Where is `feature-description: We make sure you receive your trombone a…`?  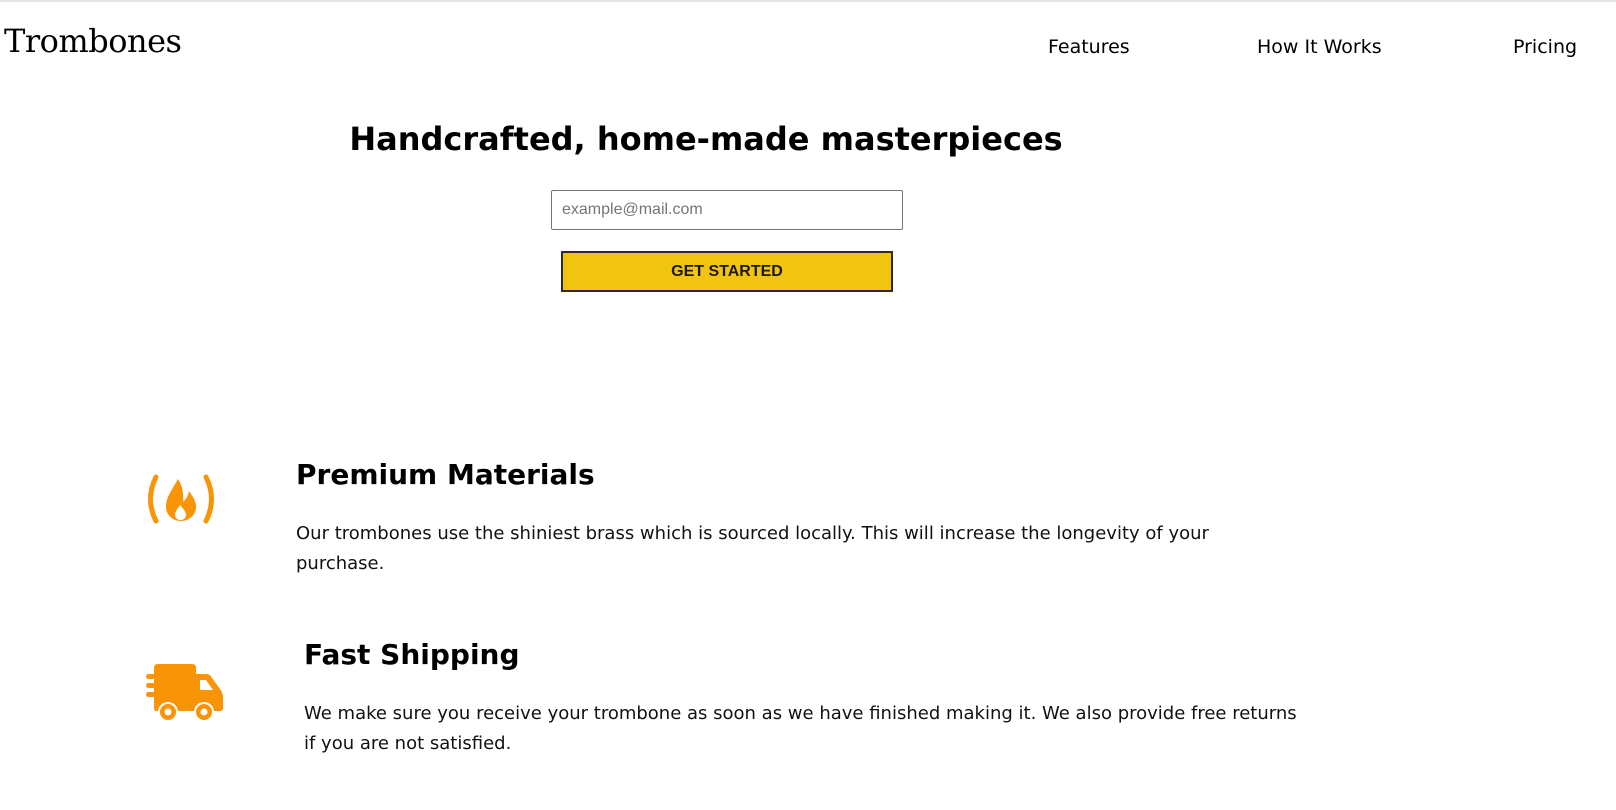 feature-description: We make sure you receive your trombone a… is located at coordinates (800, 728).